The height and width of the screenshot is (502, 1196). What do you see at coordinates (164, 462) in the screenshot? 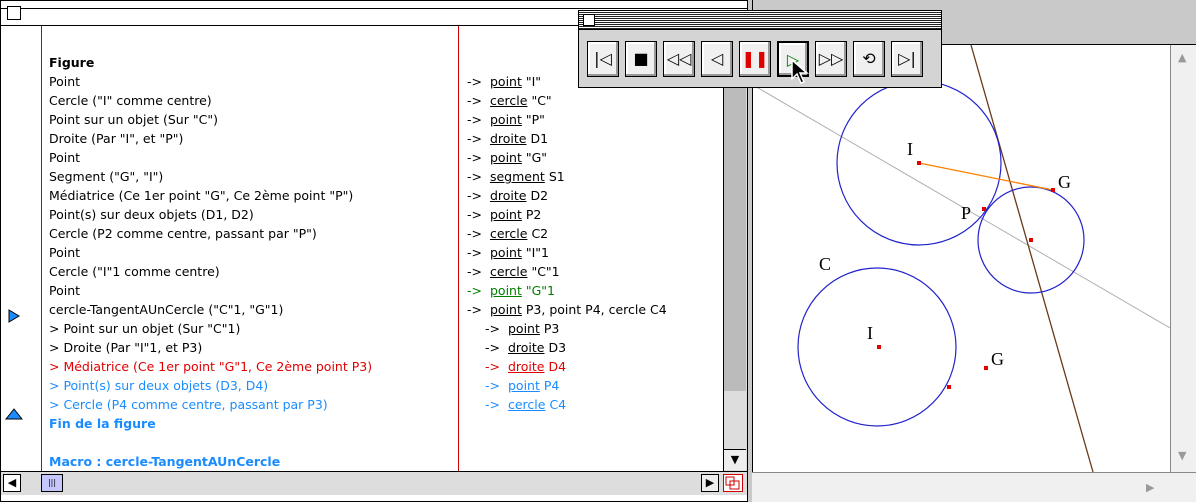
I see `script-line: Macro : cercle-TangentAUnCercle` at bounding box center [164, 462].